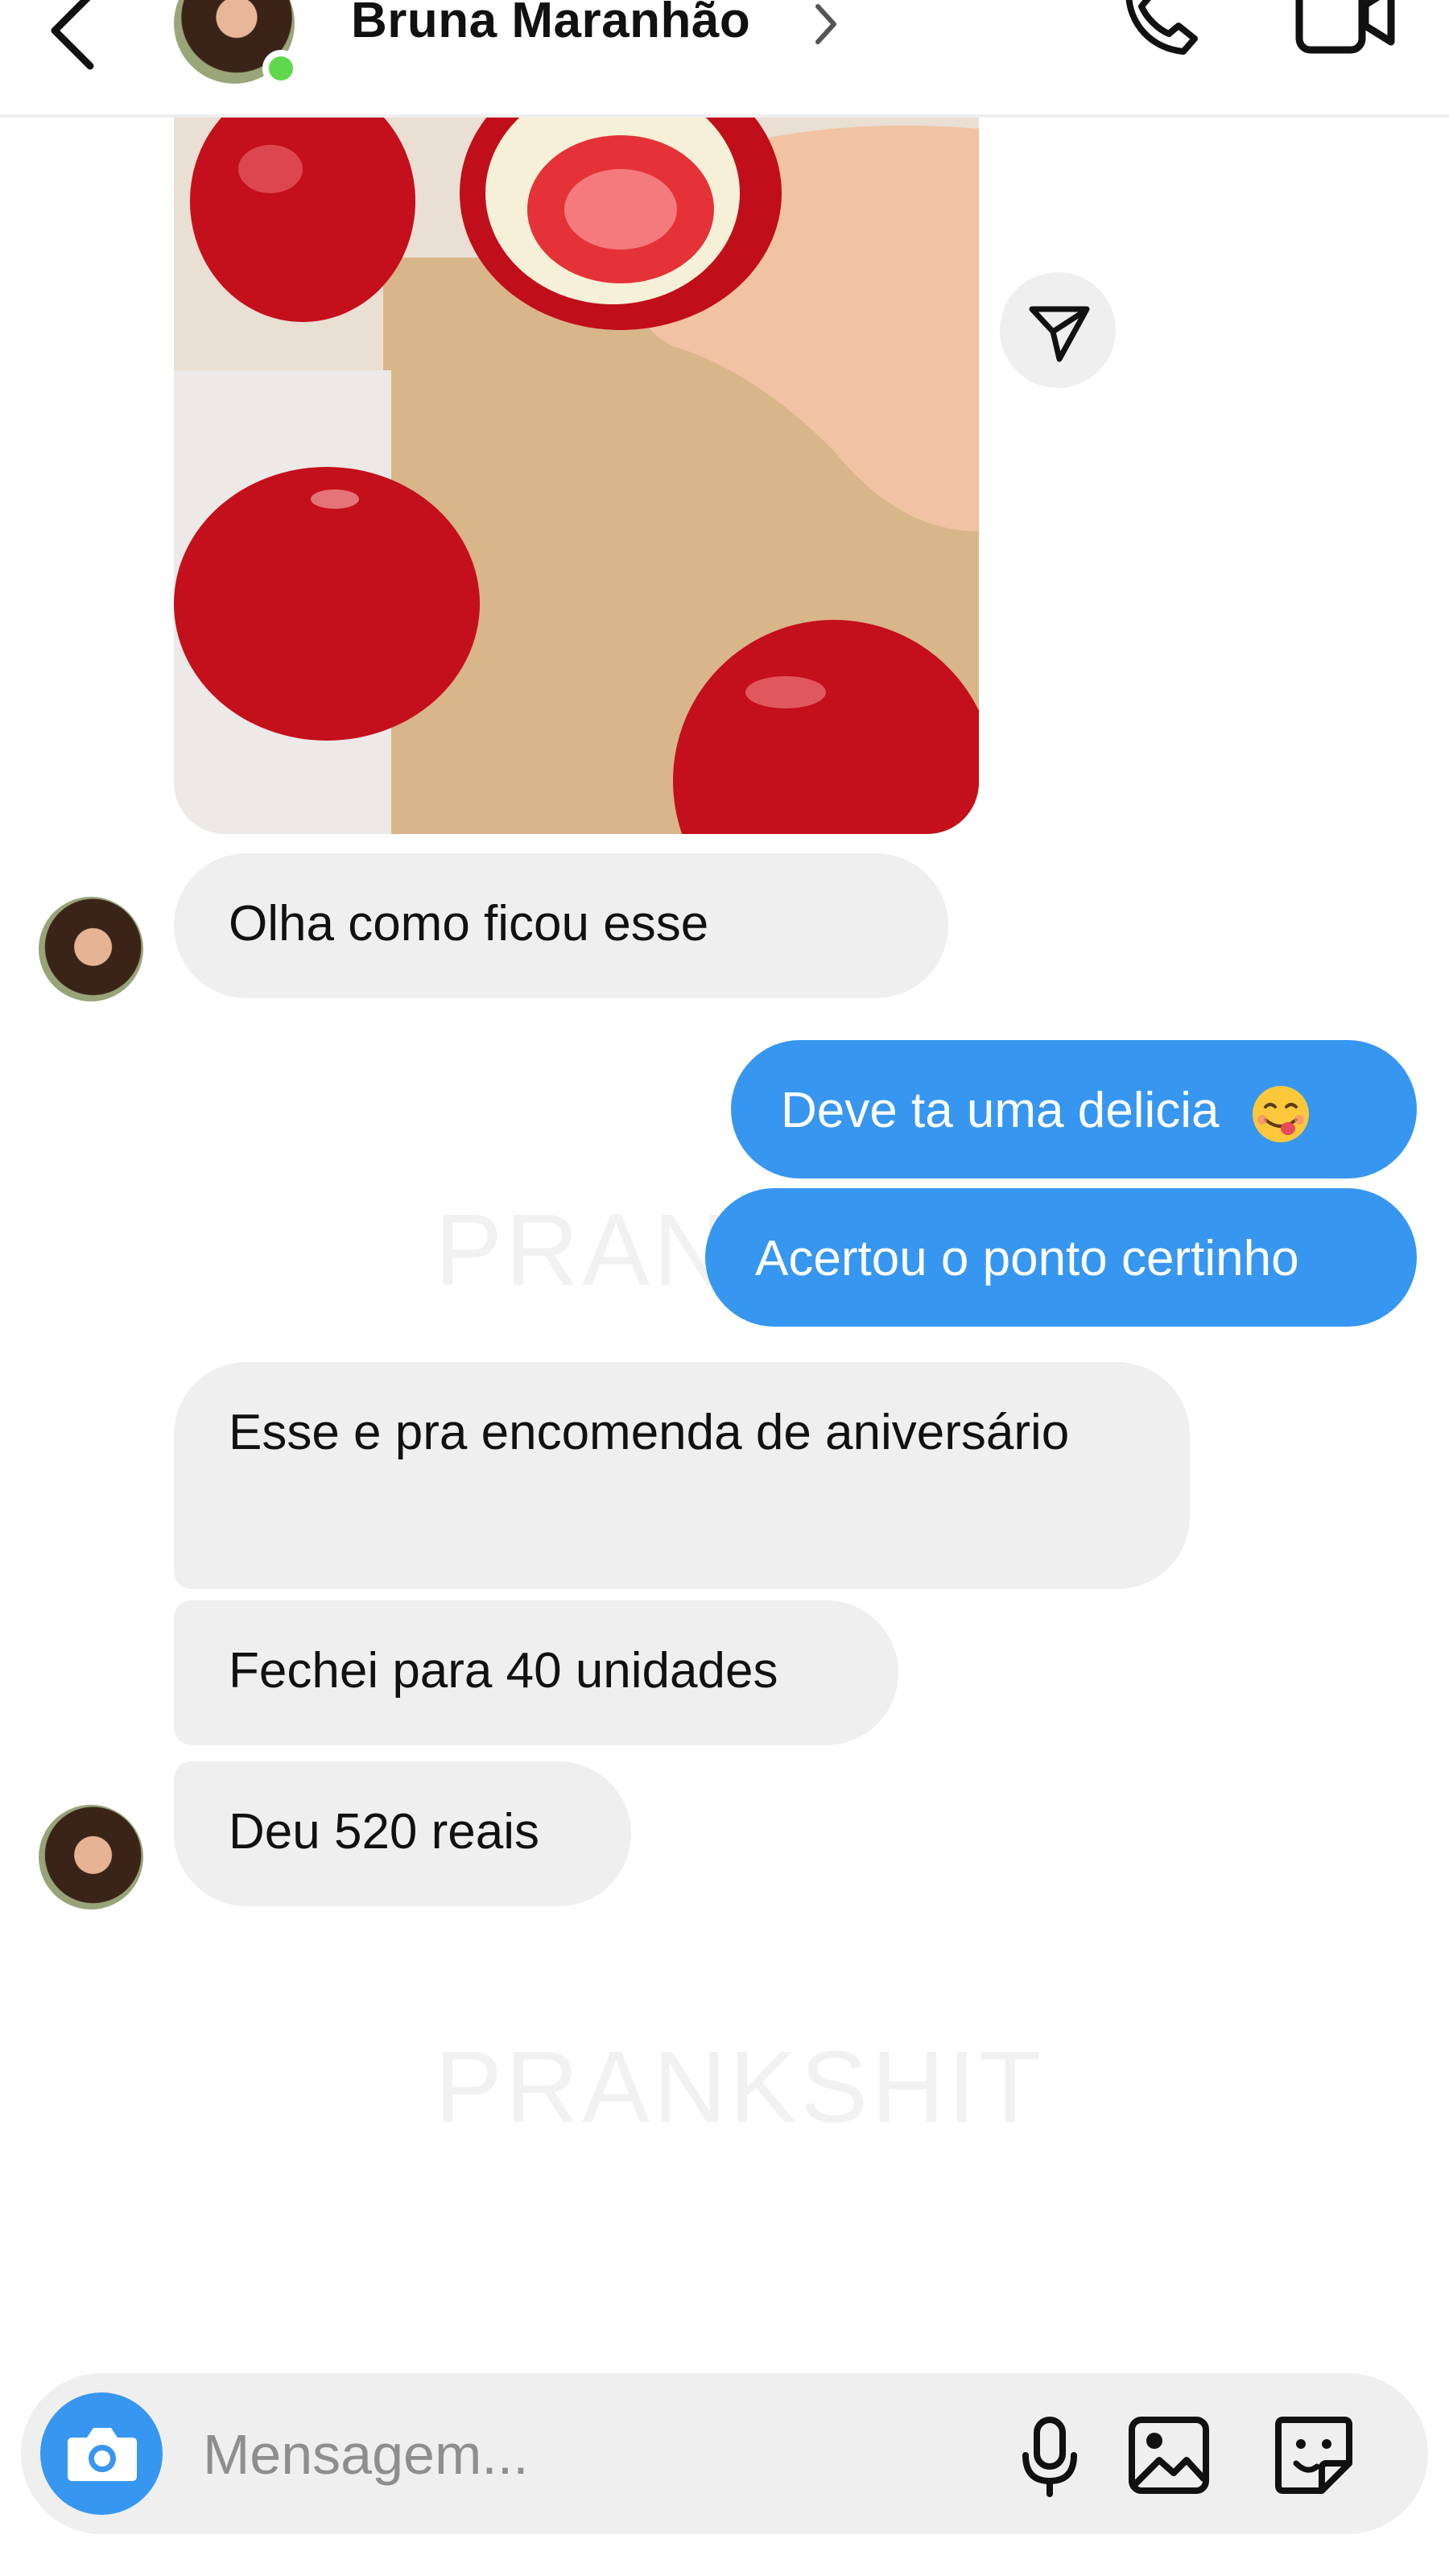 The width and height of the screenshot is (1449, 2576). Describe the element at coordinates (536, 1672) in the screenshot. I see `message-incoming: Fechei para 40 unidades` at that location.